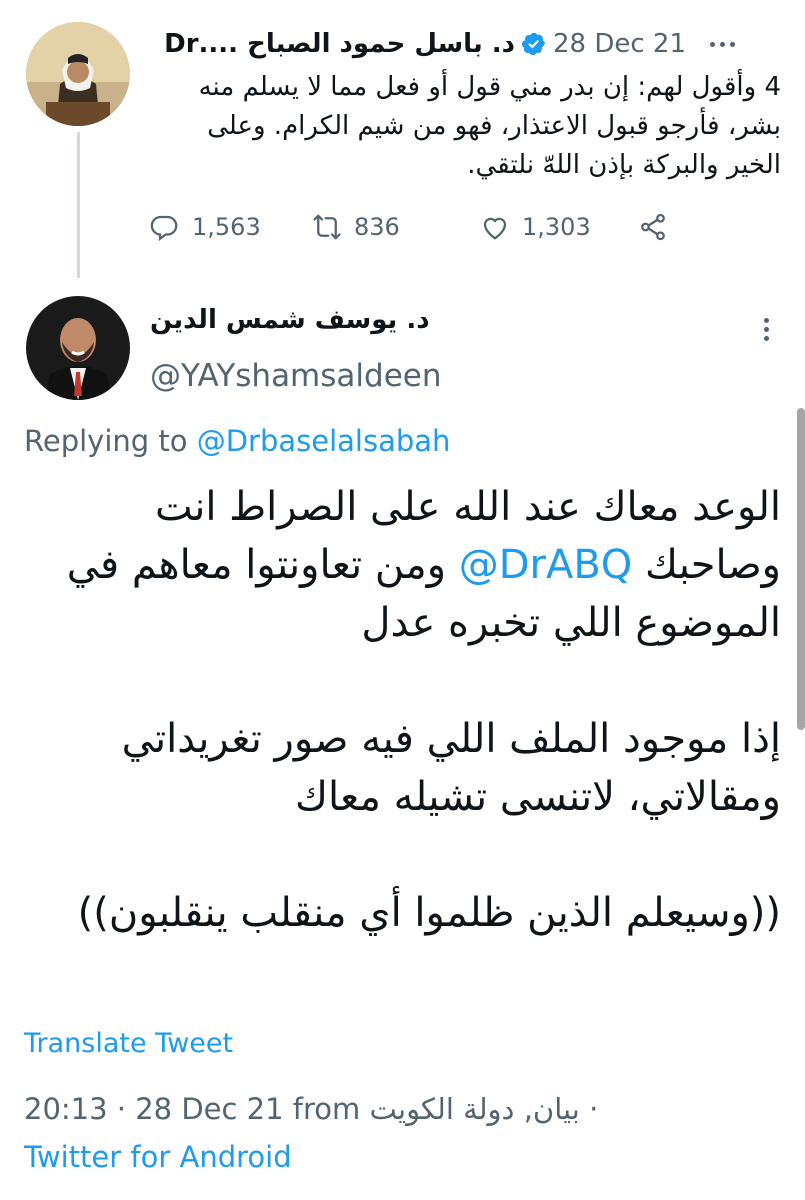 This screenshot has height=1200, width=805. What do you see at coordinates (226, 227) in the screenshot?
I see `reply-count: 1,563` at bounding box center [226, 227].